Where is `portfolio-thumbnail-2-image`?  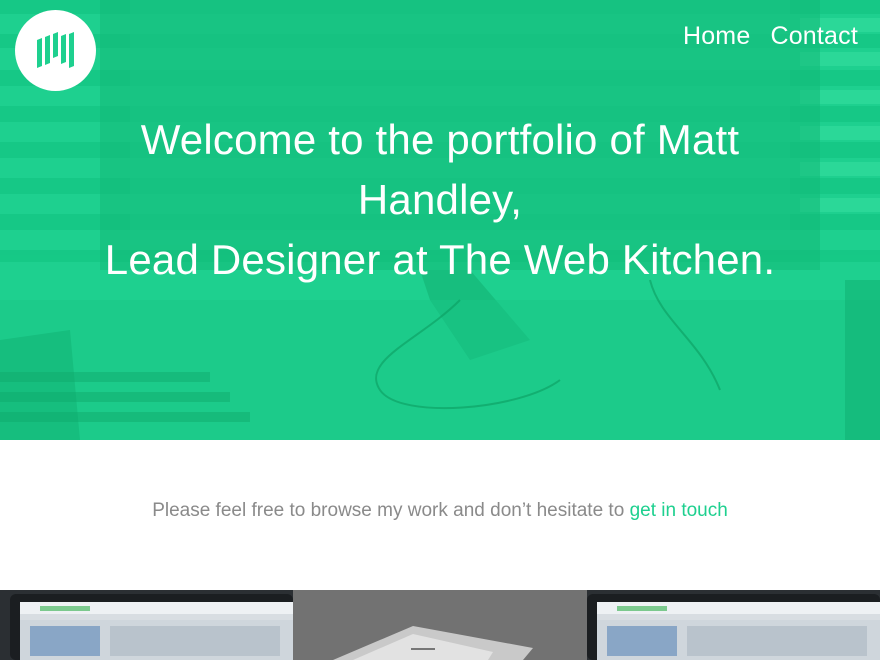
portfolio-thumbnail-2-image is located at coordinates (440, 625).